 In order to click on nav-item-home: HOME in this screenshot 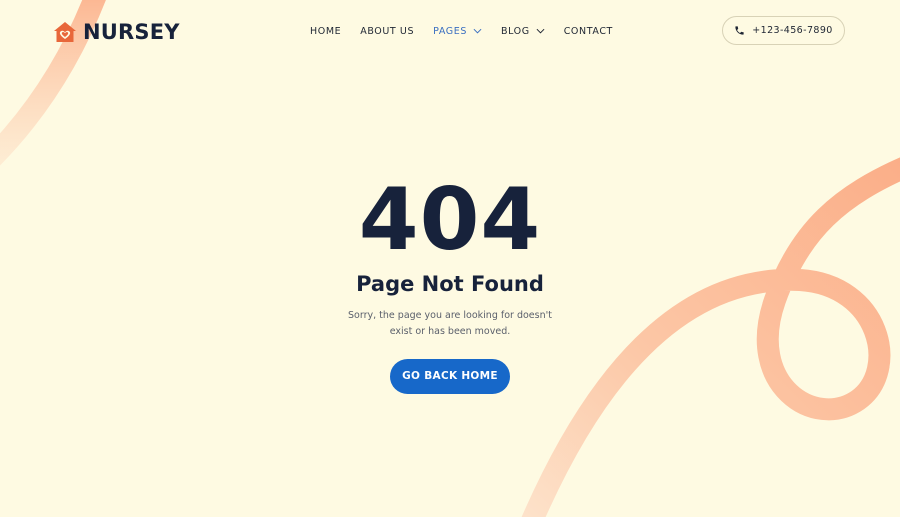, I will do `click(325, 31)`.